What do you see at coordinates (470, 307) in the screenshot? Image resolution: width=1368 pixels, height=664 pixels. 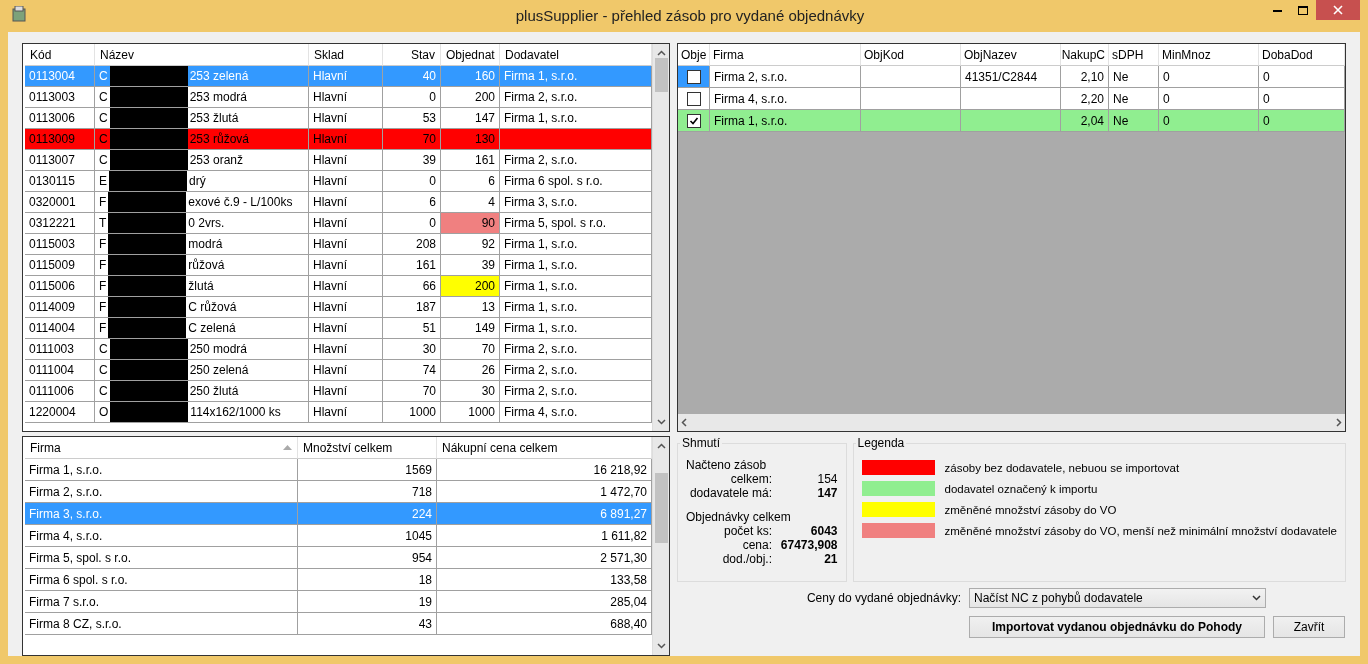 I see `table-cell: 13` at bounding box center [470, 307].